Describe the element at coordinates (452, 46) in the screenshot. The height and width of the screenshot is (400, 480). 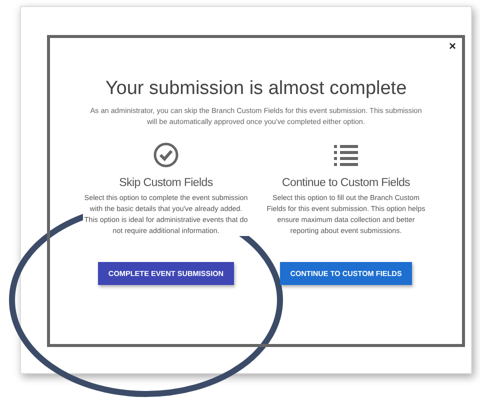
I see `close-button: ×` at that location.